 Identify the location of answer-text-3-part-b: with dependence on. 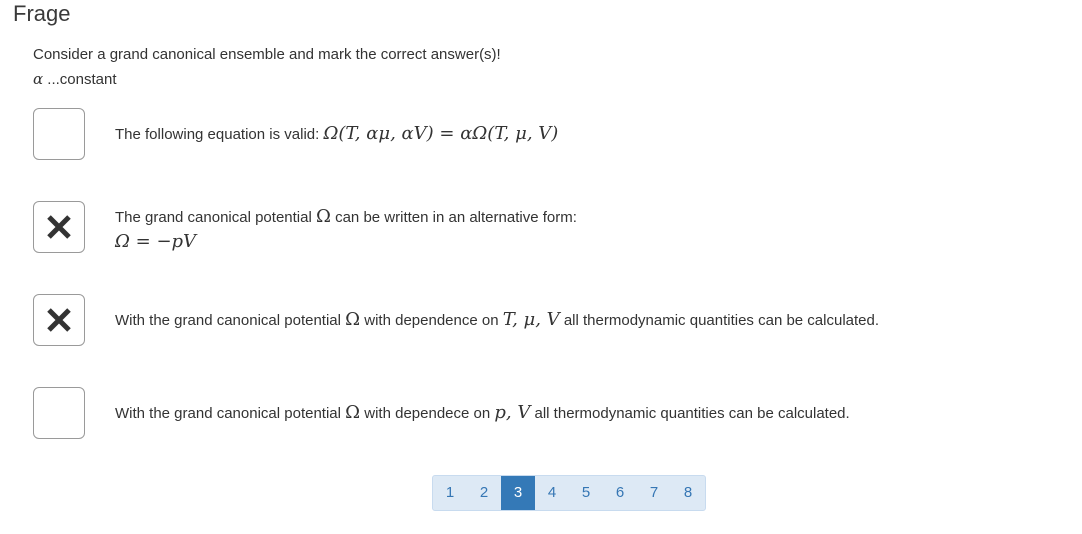
(431, 320).